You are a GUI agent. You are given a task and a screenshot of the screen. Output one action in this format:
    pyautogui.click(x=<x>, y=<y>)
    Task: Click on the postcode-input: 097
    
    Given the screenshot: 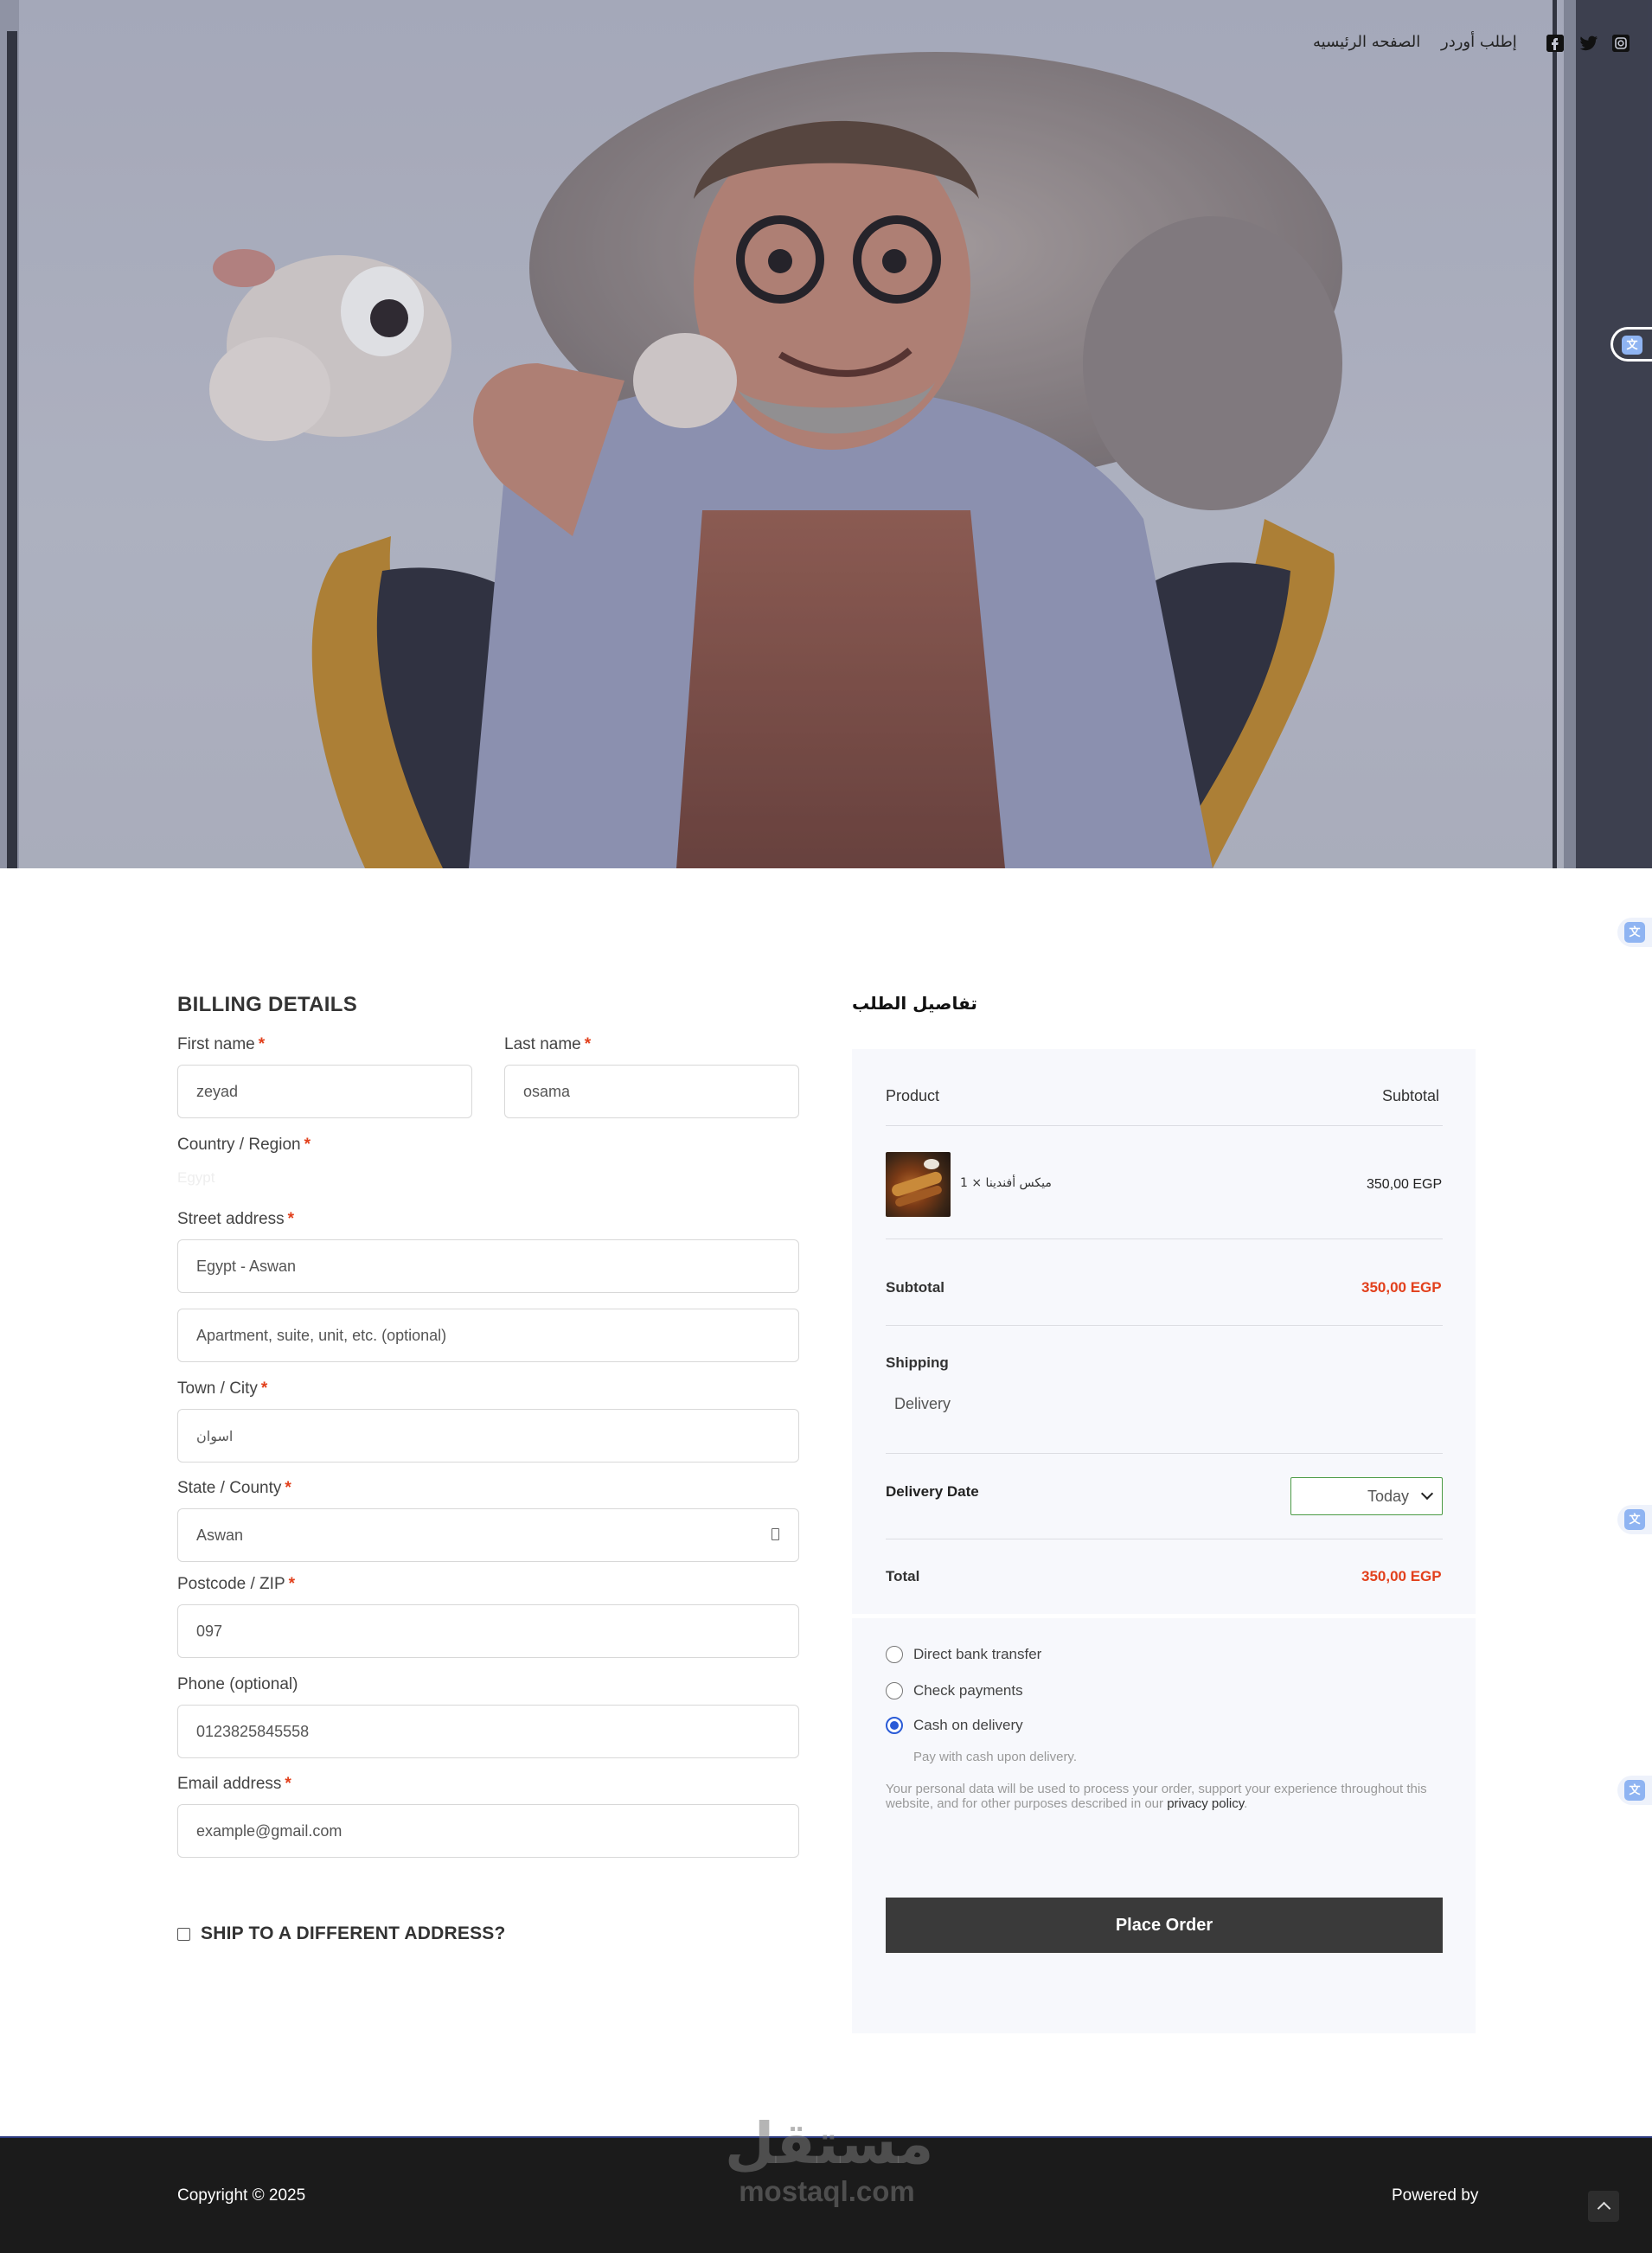 What is the action you would take?
    pyautogui.click(x=488, y=1631)
    